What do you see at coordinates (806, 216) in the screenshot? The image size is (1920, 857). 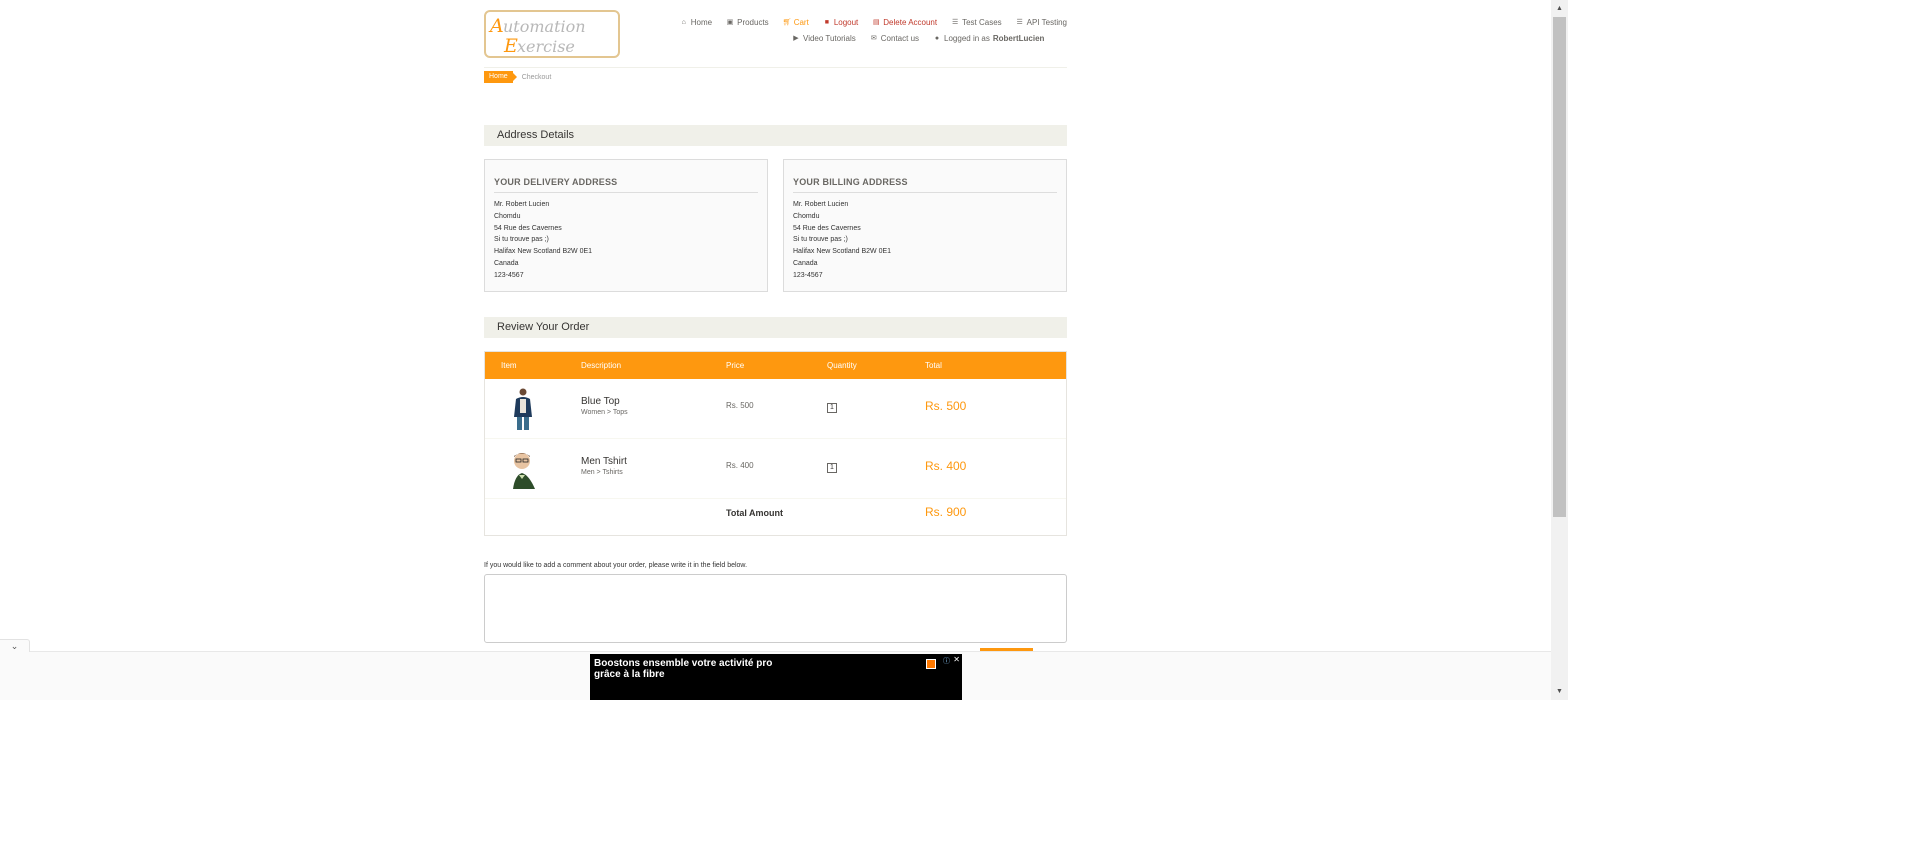 I see `billing-company: Chomdu` at bounding box center [806, 216].